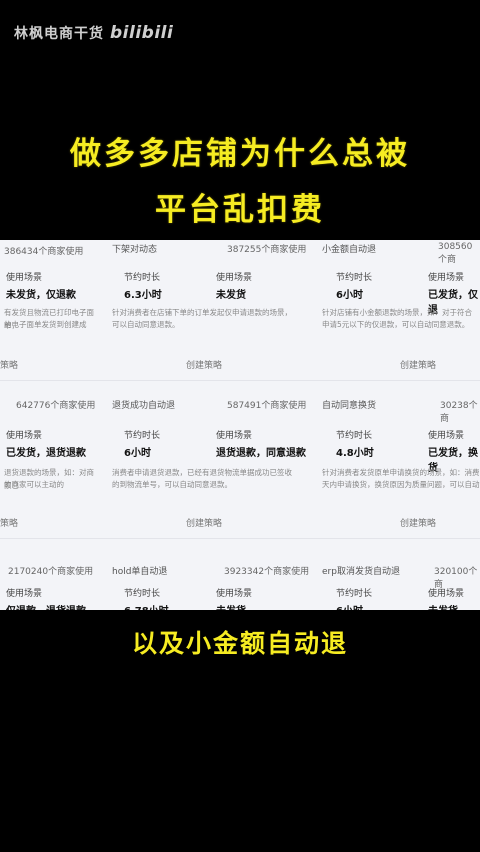  I want to click on caption-title-line-1: 做多多店铺为什么总被, so click(240, 154).